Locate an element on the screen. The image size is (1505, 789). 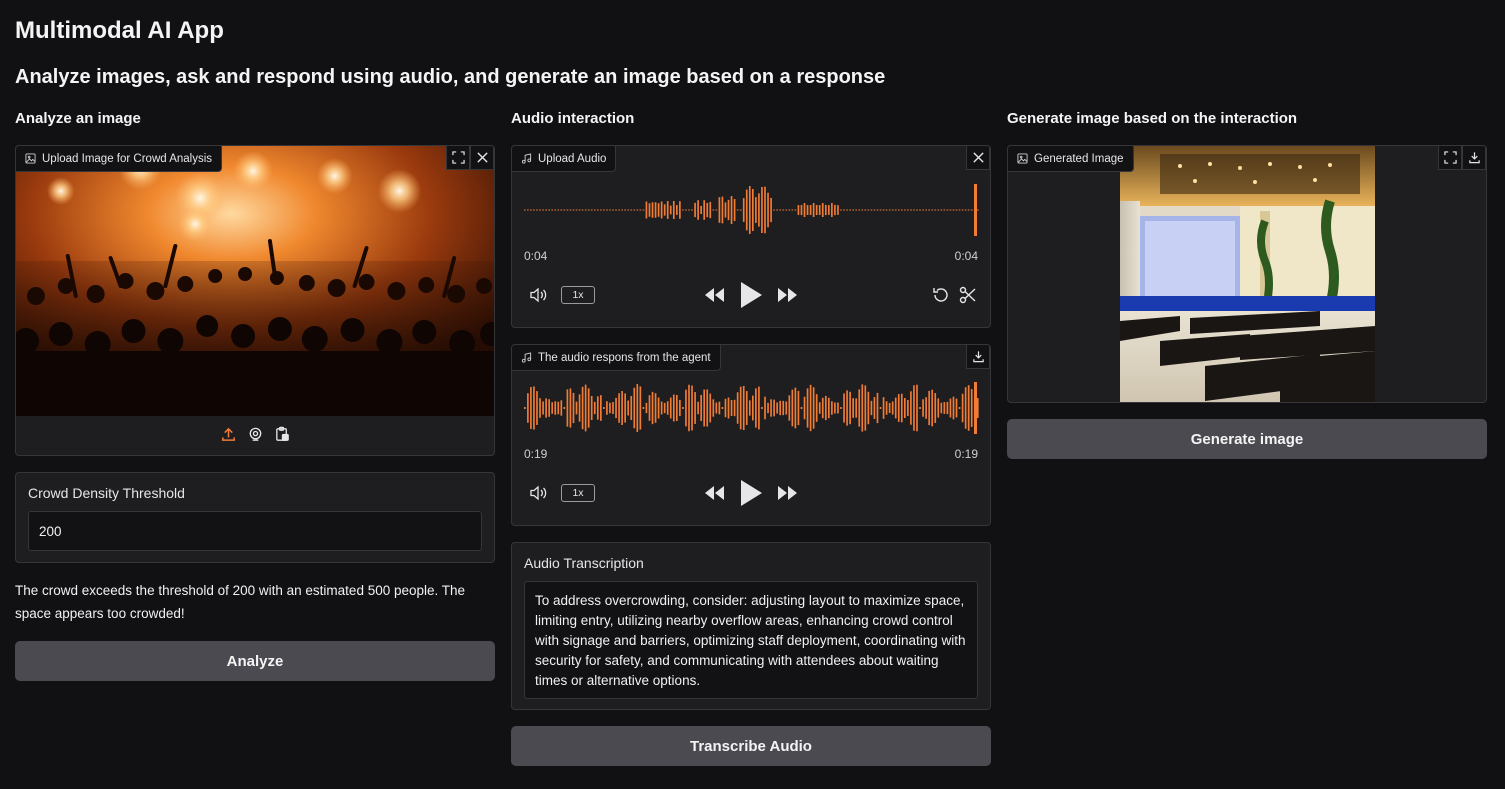
generated-hall-image is located at coordinates (1247, 274).